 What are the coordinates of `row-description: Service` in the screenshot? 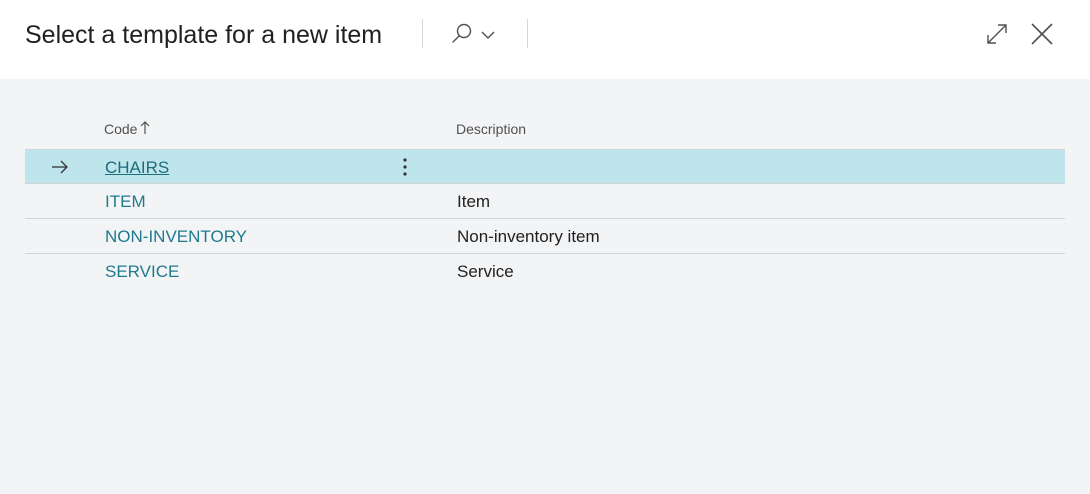 It's located at (485, 271).